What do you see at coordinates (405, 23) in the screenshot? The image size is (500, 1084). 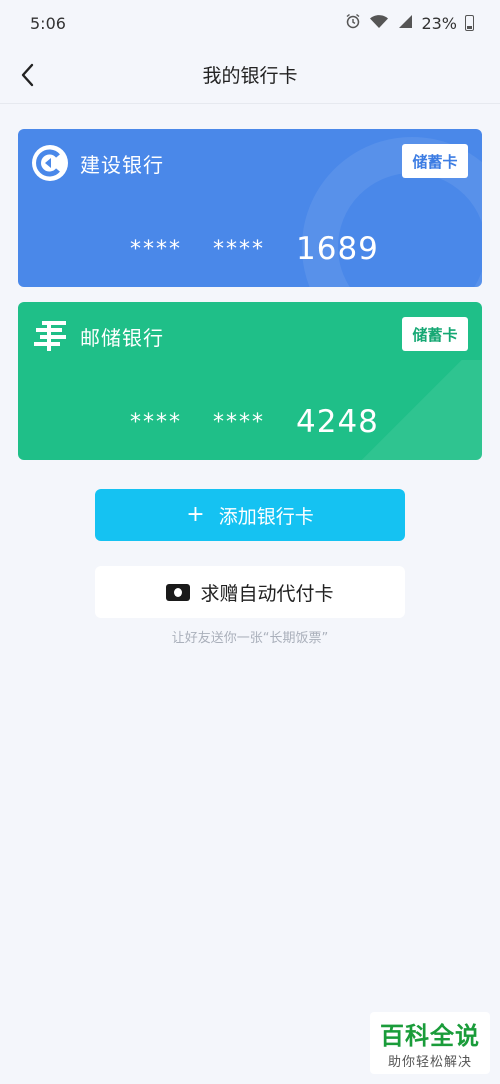 I see `signal-icon` at bounding box center [405, 23].